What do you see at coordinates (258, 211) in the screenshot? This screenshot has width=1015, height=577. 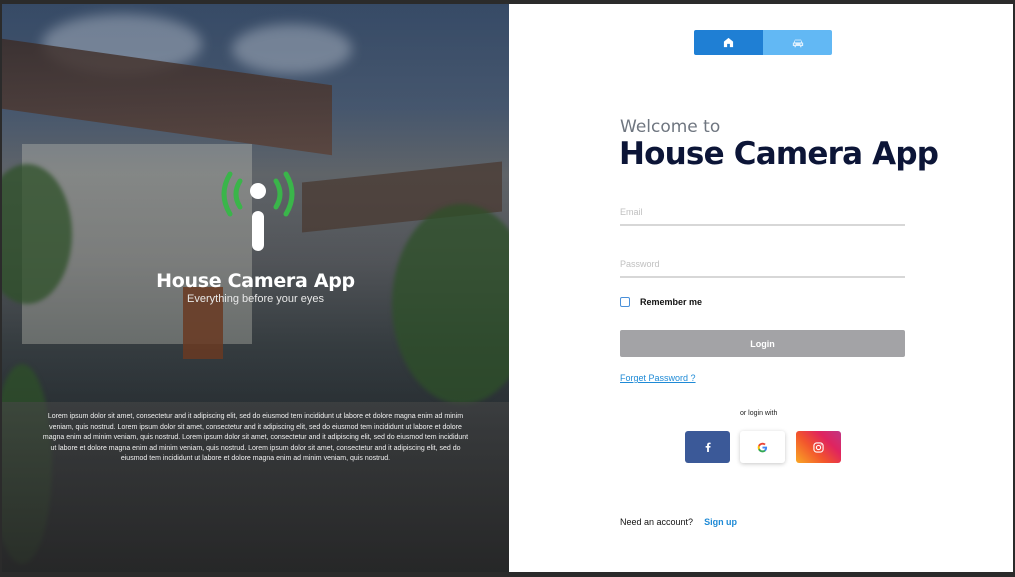 I see `camera-signal-icon` at bounding box center [258, 211].